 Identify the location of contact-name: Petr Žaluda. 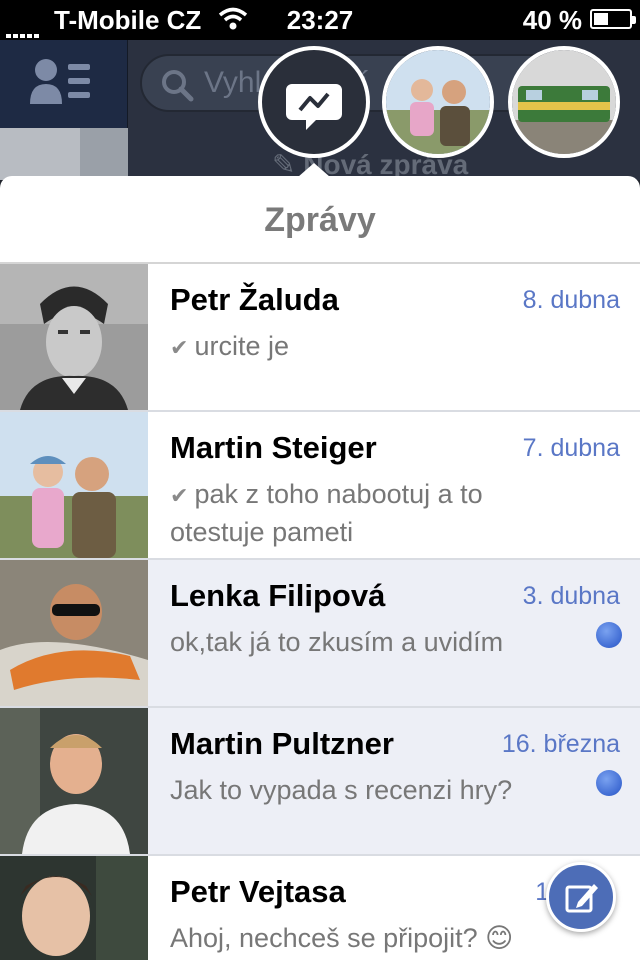
(254, 299).